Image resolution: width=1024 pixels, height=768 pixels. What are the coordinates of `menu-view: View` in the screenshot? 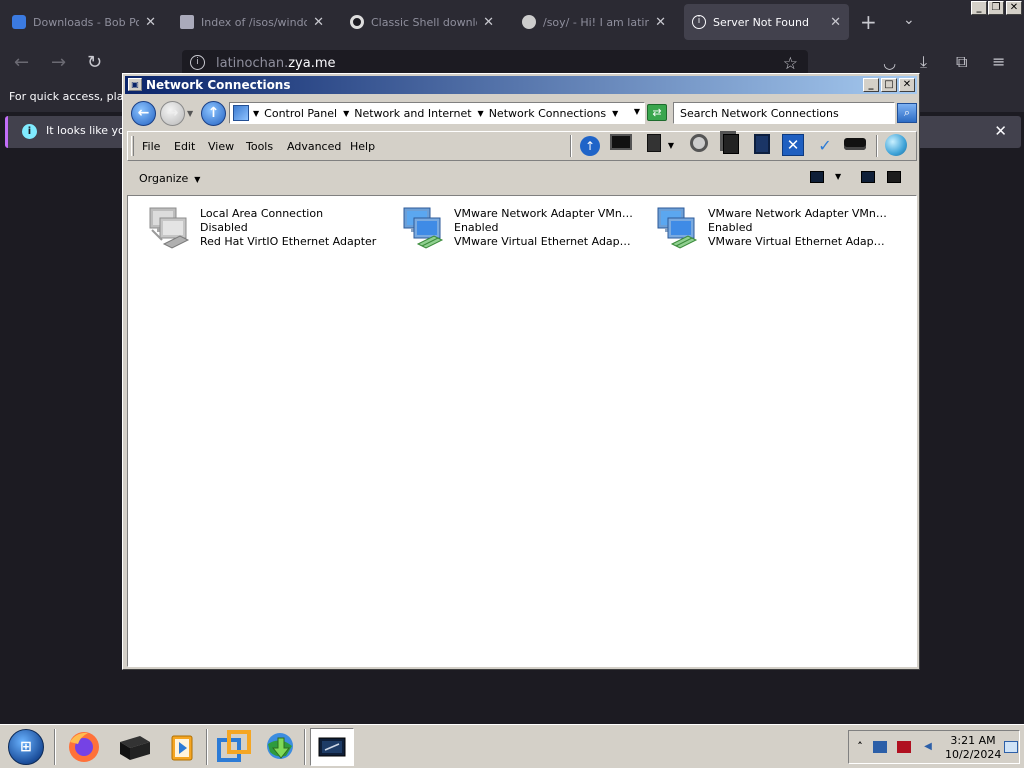 It's located at (221, 146).